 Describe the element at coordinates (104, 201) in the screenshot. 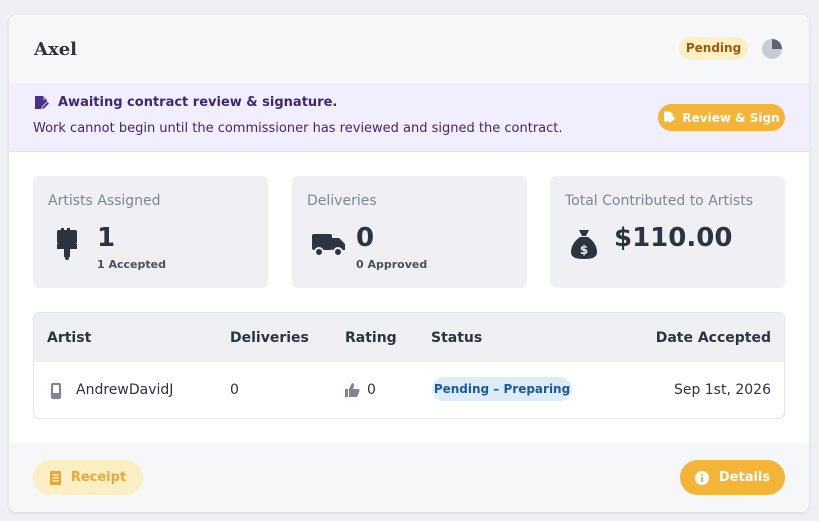

I see `stat-label: Artists Assigned` at that location.